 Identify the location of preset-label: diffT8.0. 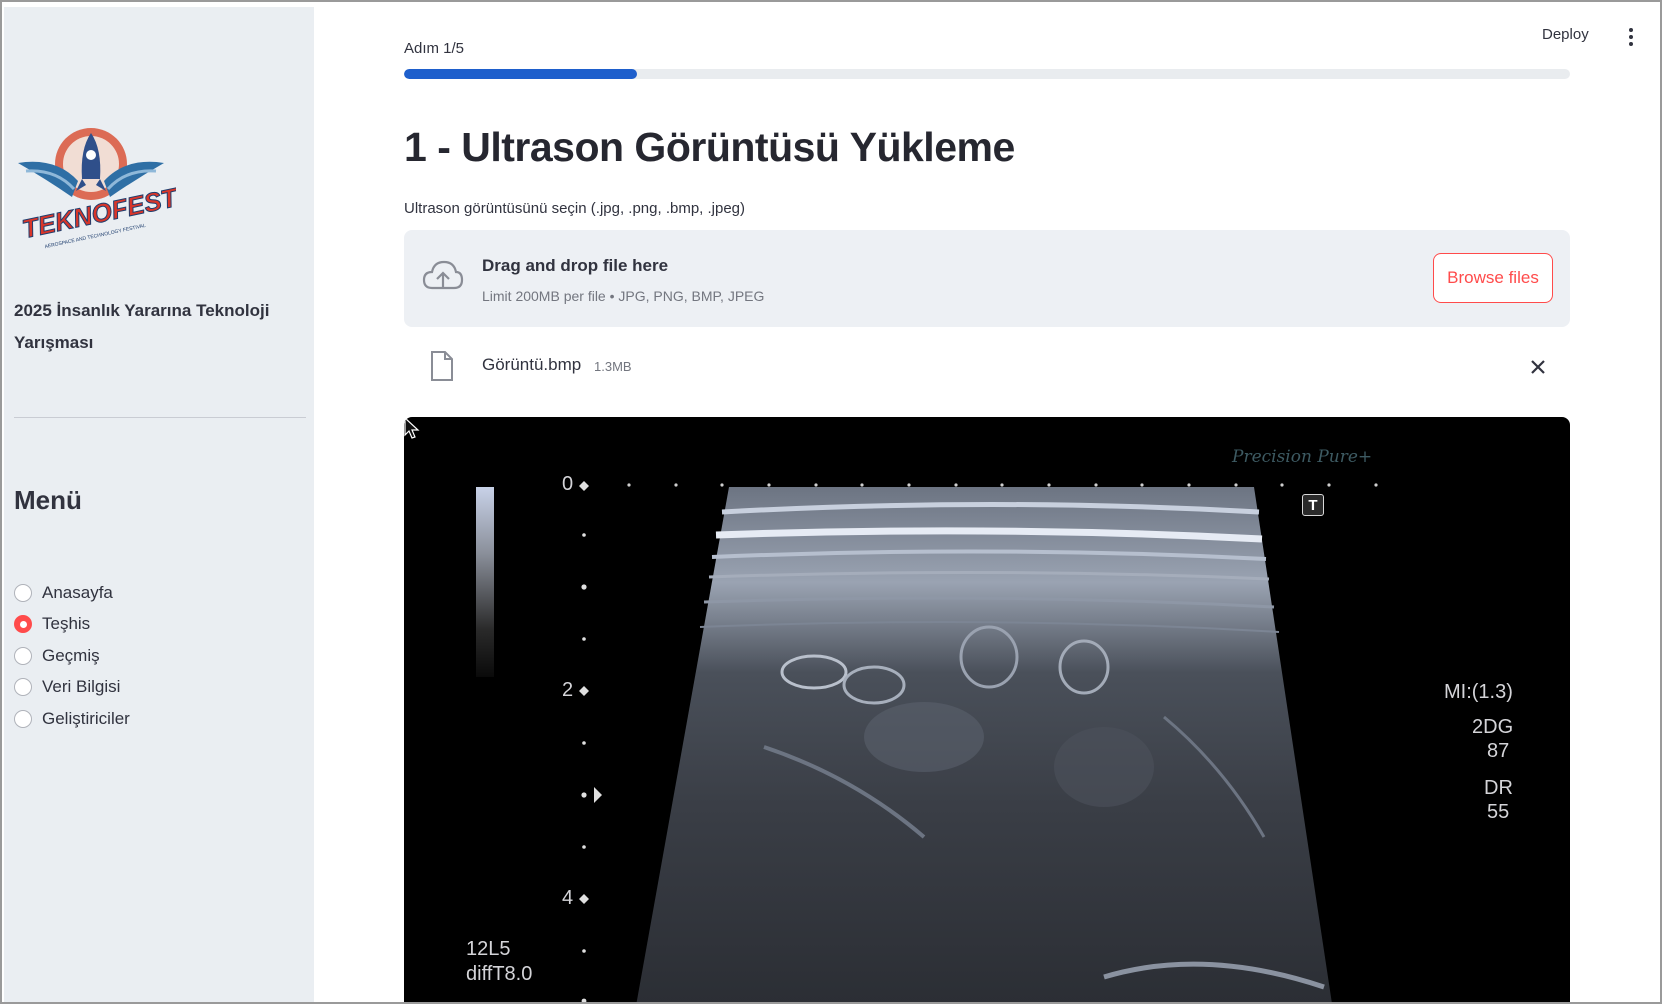
(499, 974).